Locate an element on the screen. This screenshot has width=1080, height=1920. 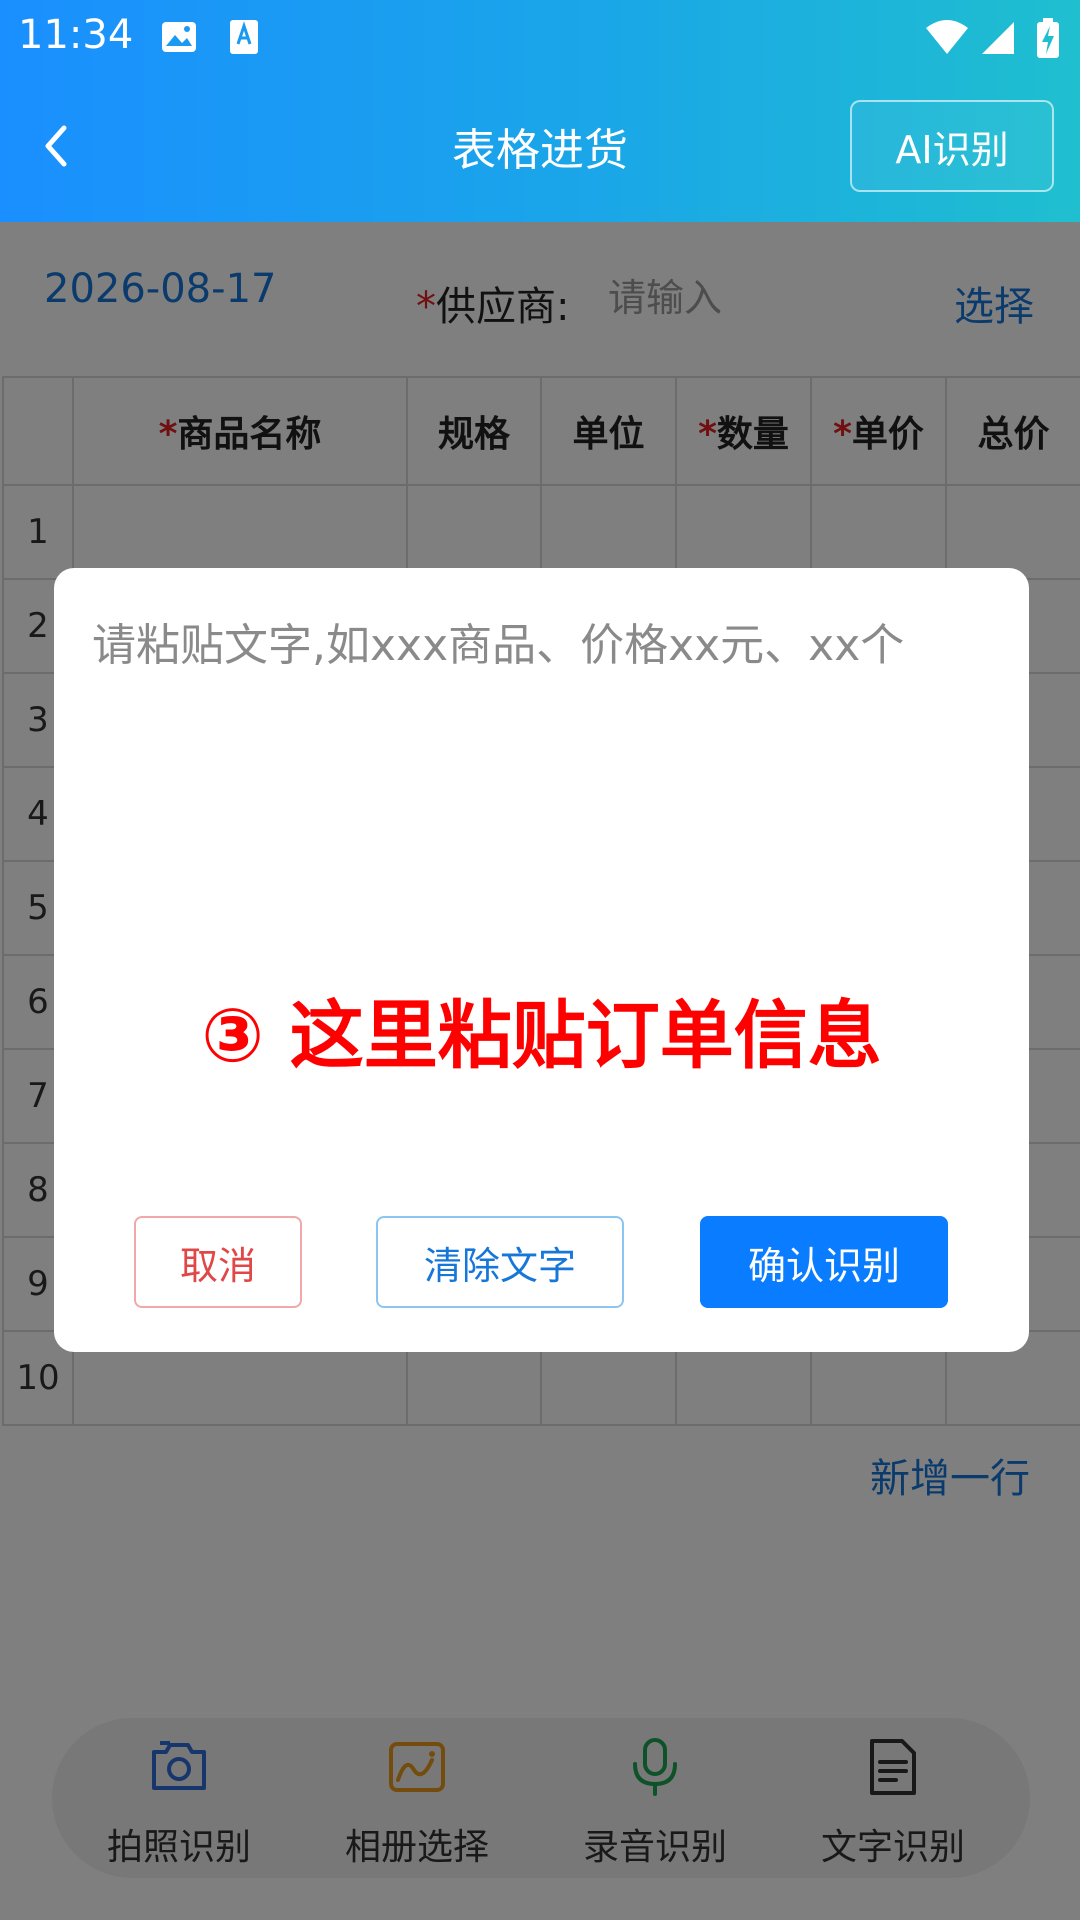
battery-charging-icon is located at coordinates (1048, 40).